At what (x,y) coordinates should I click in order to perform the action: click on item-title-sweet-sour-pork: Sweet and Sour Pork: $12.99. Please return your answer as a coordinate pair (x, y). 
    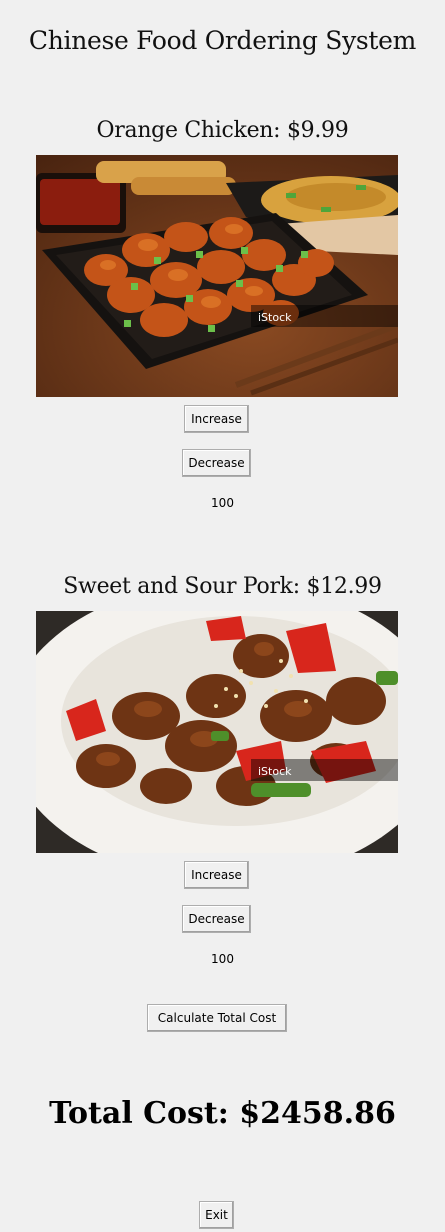
    Looking at the image, I should click on (222, 586).